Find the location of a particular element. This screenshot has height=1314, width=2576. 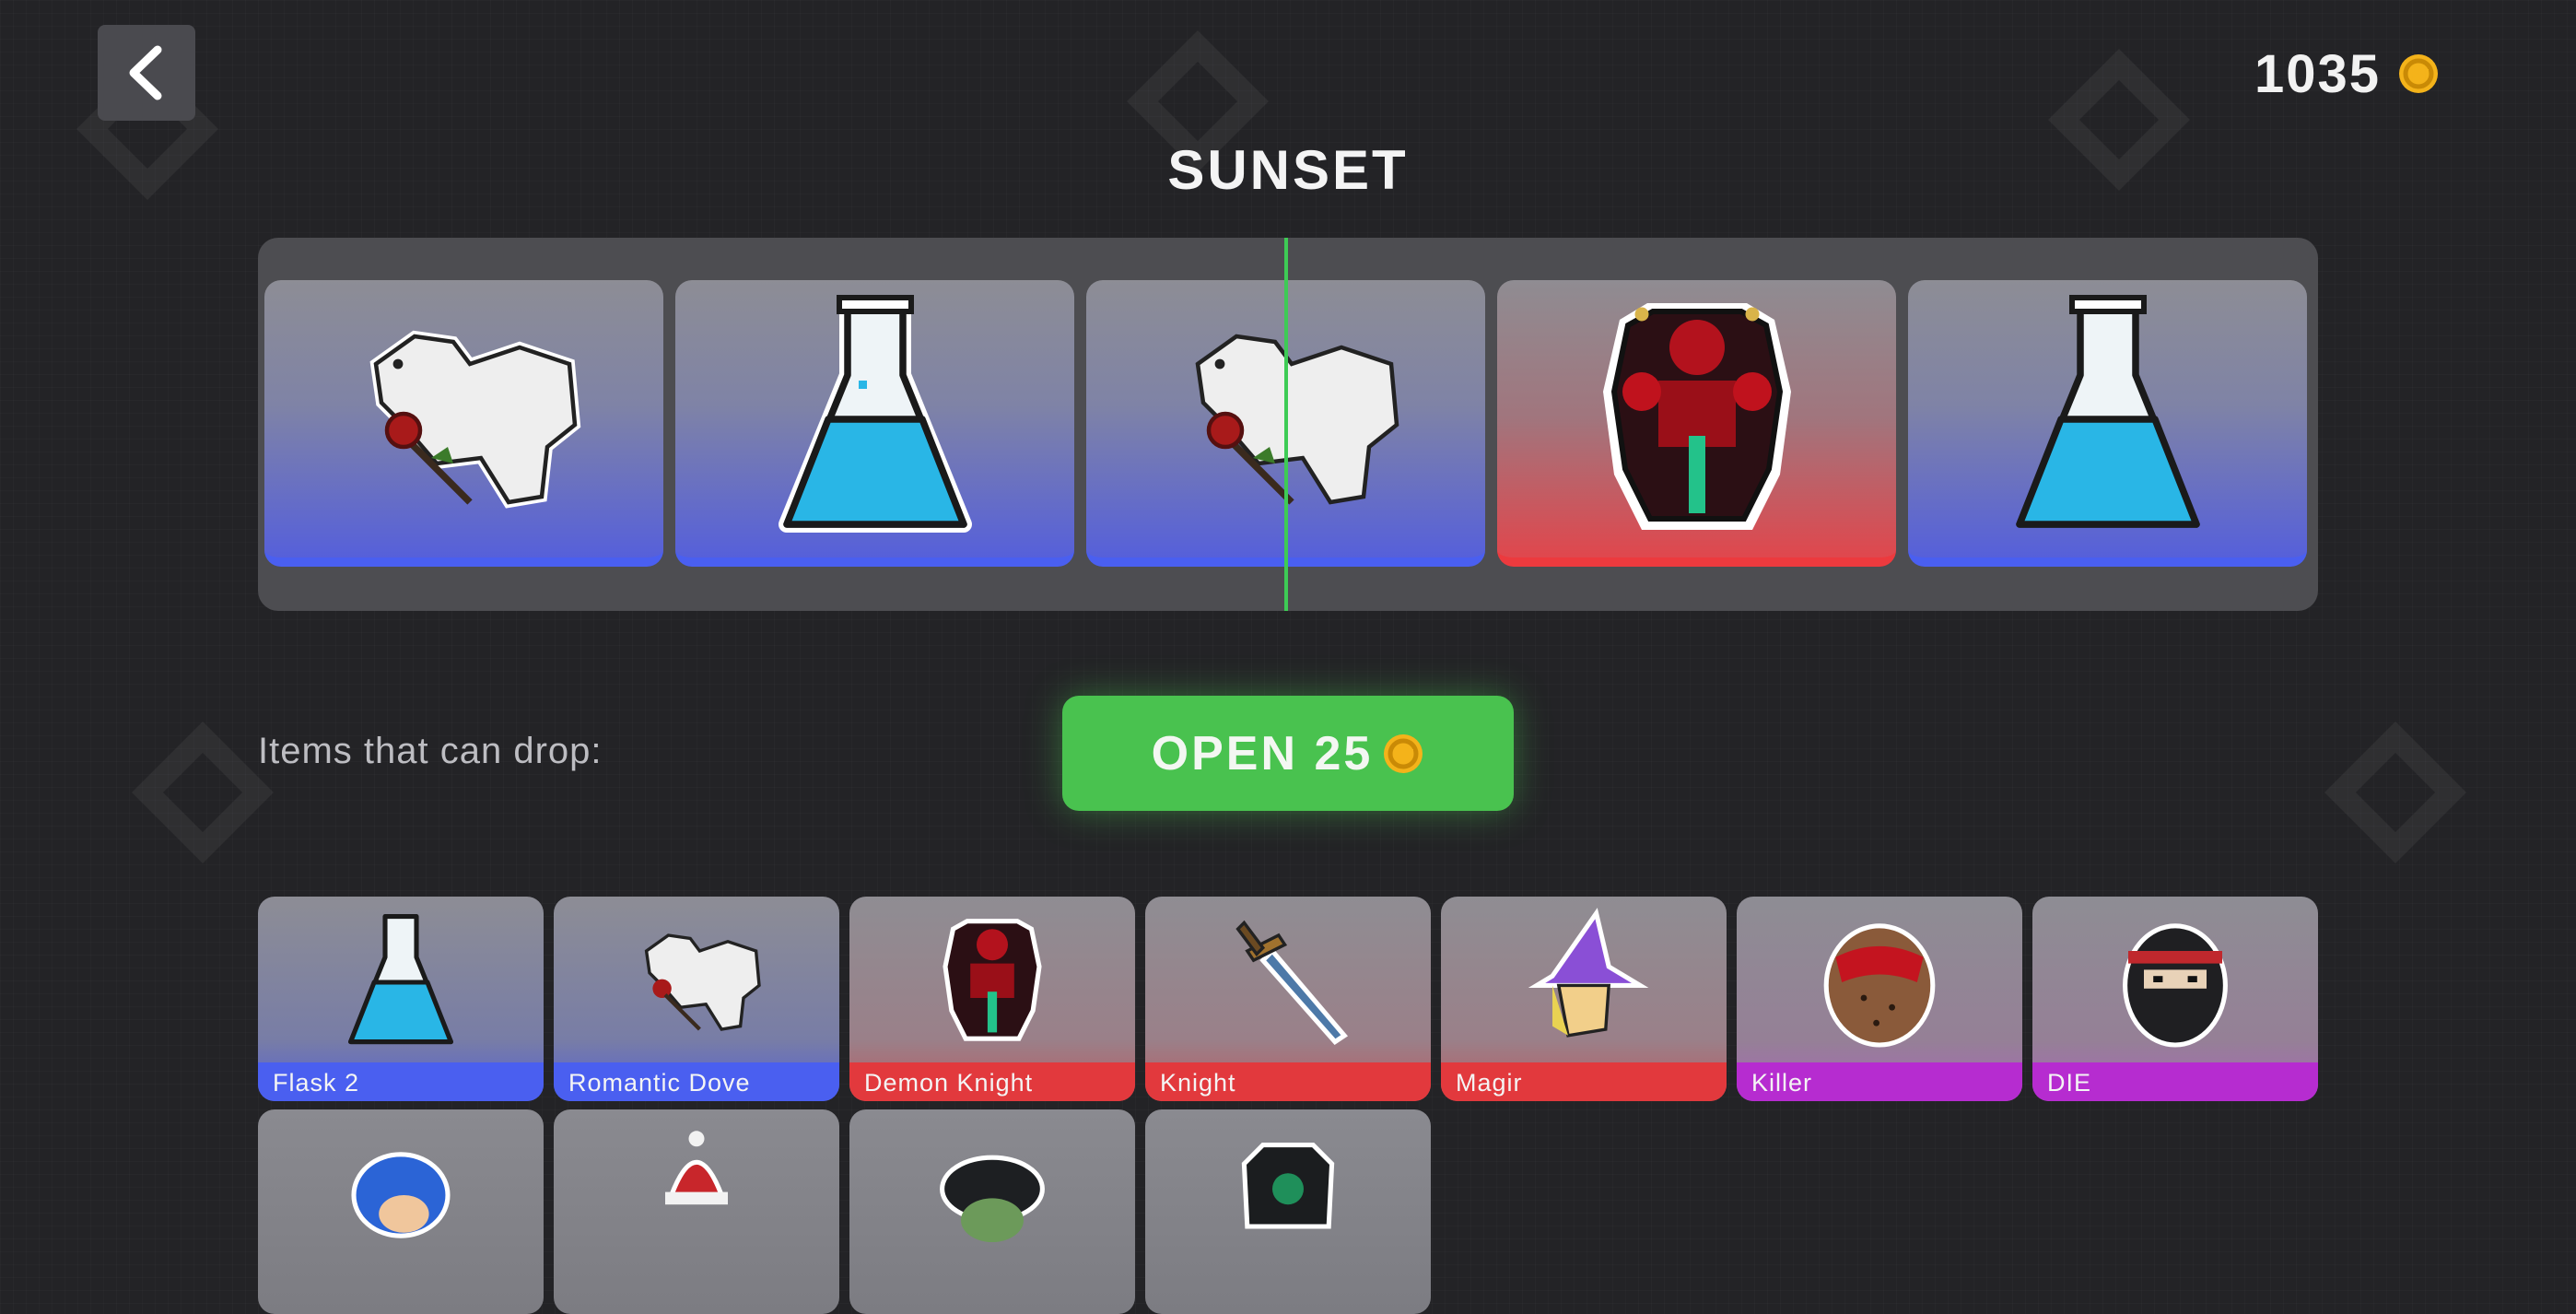

item-name: Magir is located at coordinates (1489, 1083).